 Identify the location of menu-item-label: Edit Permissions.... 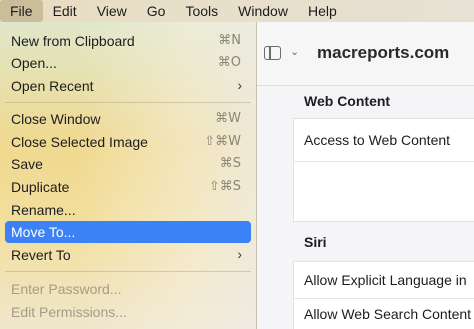
(69, 312).